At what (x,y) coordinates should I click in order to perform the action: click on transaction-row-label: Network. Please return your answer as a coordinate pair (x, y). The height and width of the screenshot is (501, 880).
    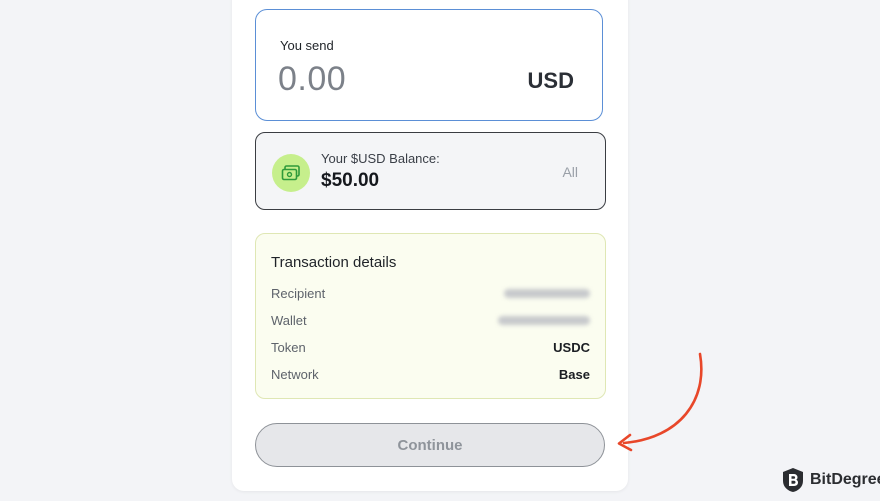
    Looking at the image, I should click on (295, 374).